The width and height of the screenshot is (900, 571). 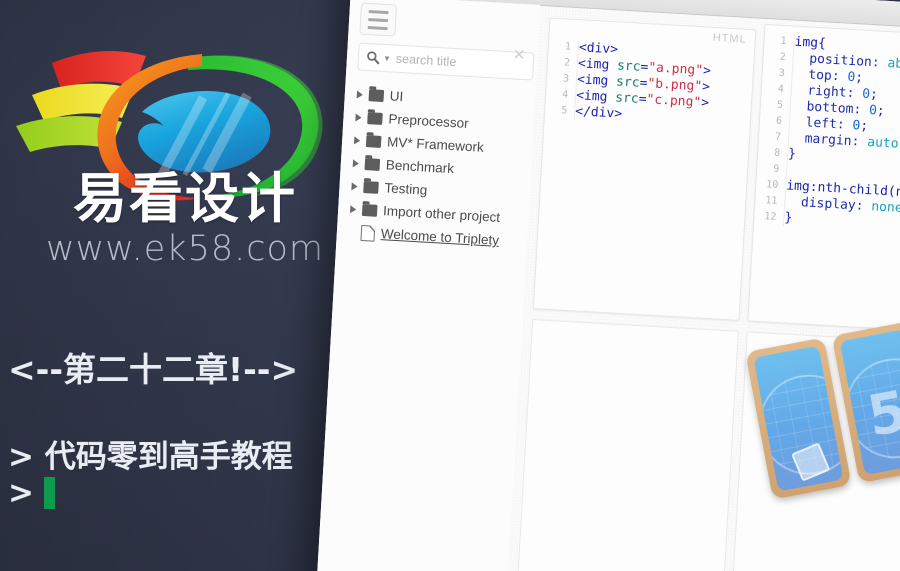 What do you see at coordinates (406, 189) in the screenshot?
I see `tree-item-label: Testing` at bounding box center [406, 189].